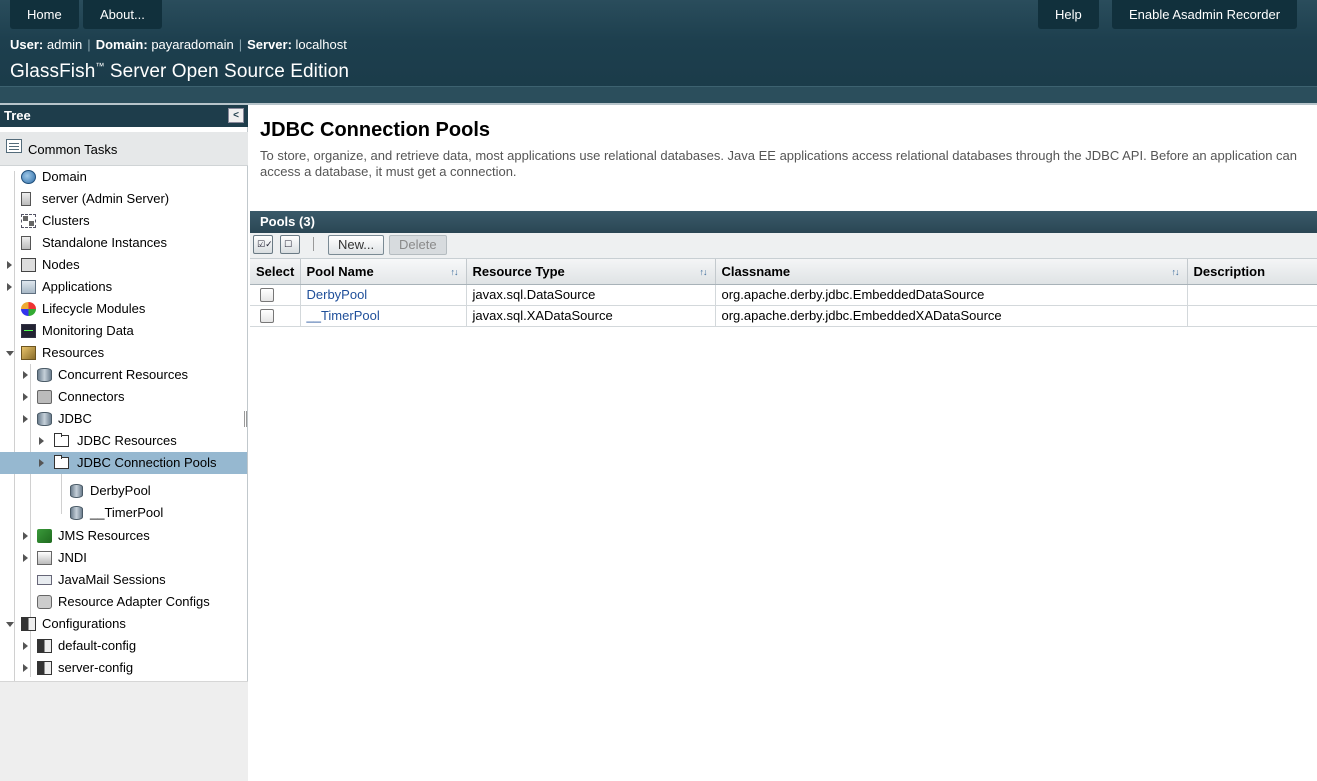 The image size is (1317, 781). I want to click on tree-item-label: Configurations, so click(84, 623).